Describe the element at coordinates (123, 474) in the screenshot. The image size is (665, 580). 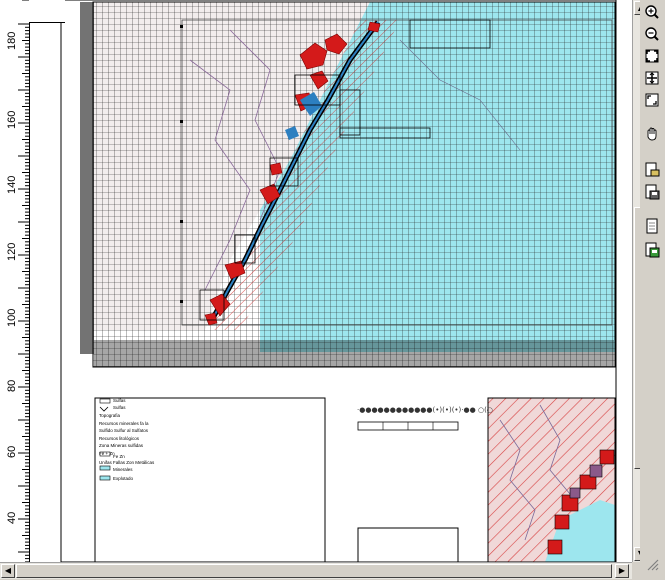
I see `legend-text-list-5: Minerales Explotado` at that location.